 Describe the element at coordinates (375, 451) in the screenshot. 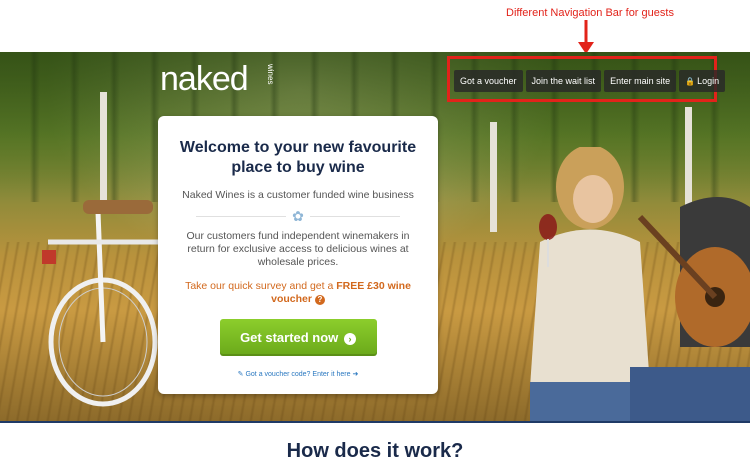

I see `how-it-works-heading: How does it work?` at that location.